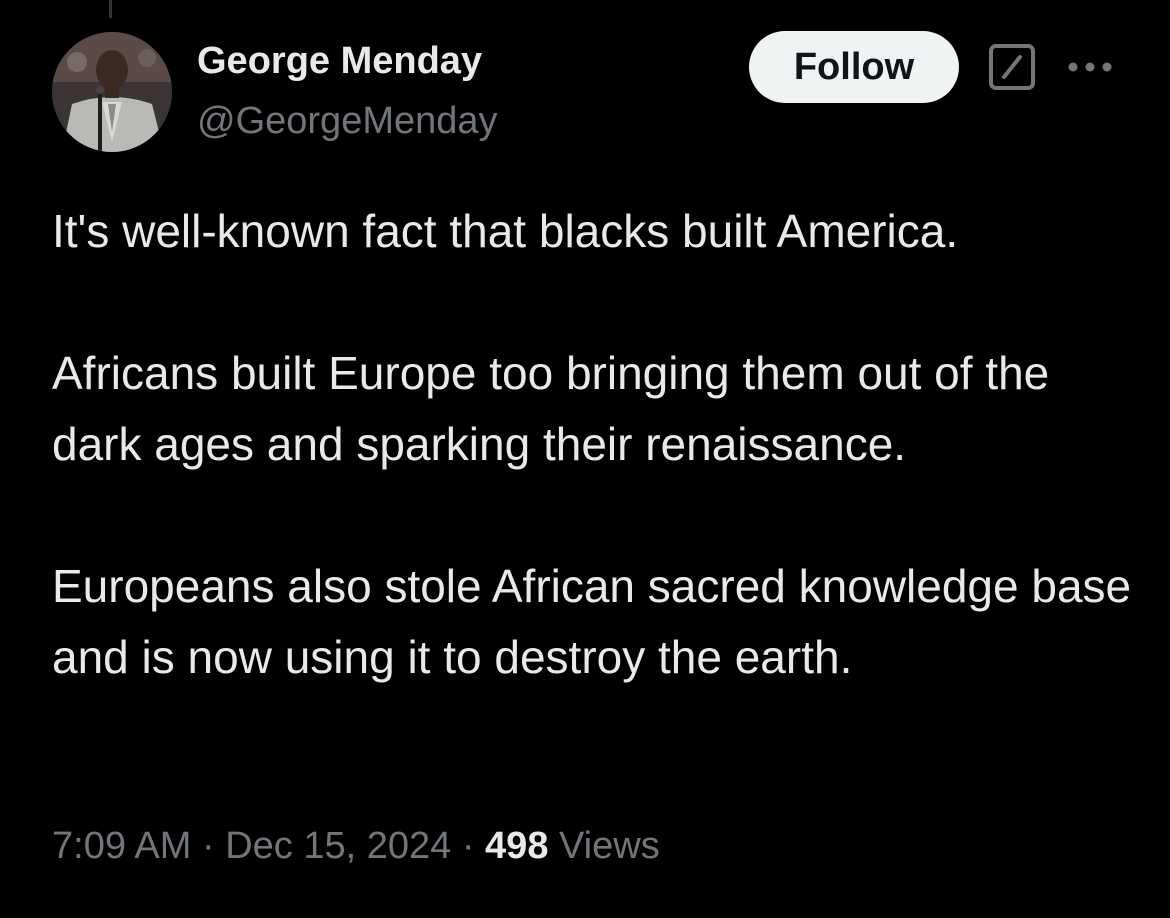 Image resolution: width=1170 pixels, height=918 pixels. Describe the element at coordinates (347, 121) in the screenshot. I see `author-handle: @GeorgeMenday` at that location.